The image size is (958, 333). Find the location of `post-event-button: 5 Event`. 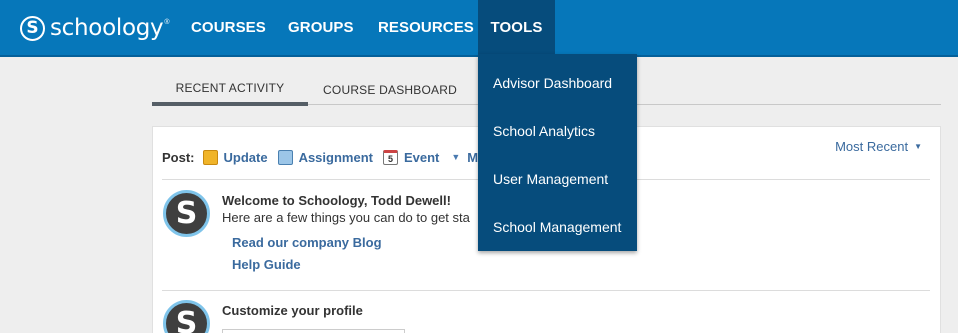

post-event-button: 5 Event is located at coordinates (411, 157).